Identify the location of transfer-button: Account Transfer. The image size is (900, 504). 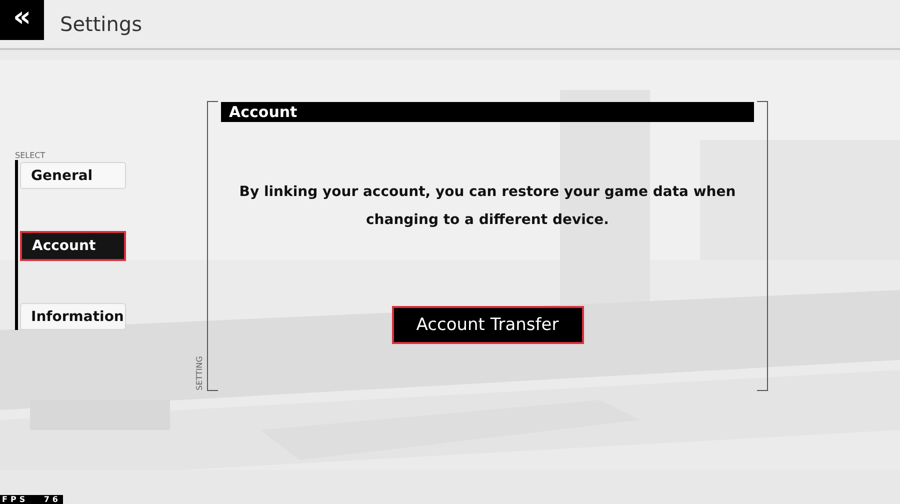
(488, 325).